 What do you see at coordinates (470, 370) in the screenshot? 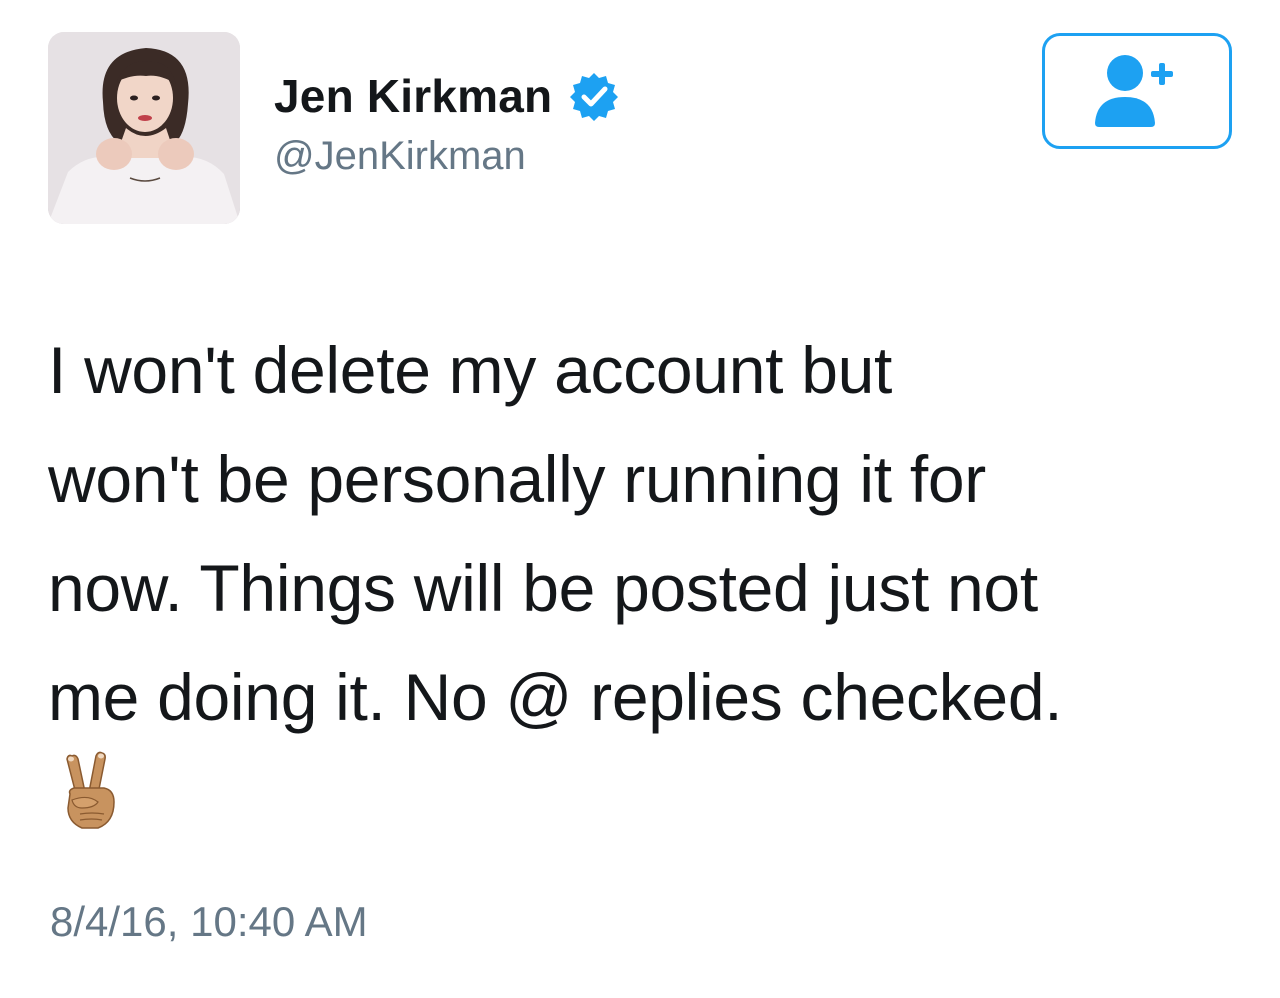
I see `tweet-text-line: I won't delete my account but` at bounding box center [470, 370].